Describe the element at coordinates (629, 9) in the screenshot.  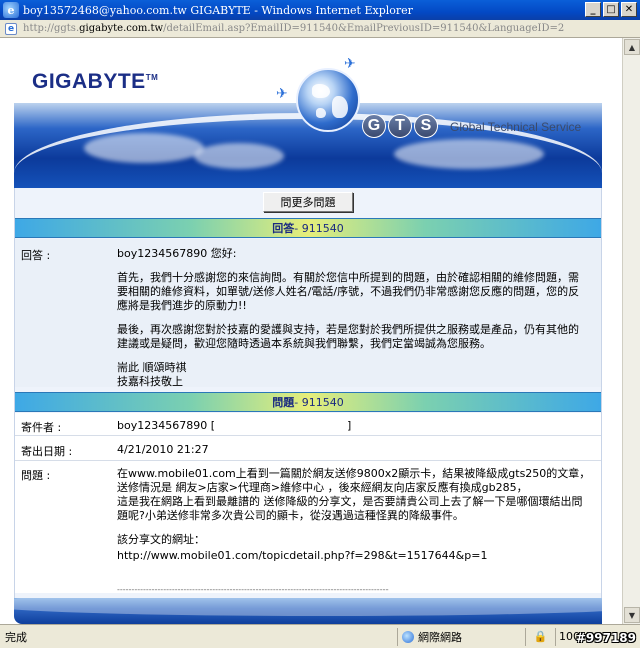
I see `close-button: ✕` at that location.